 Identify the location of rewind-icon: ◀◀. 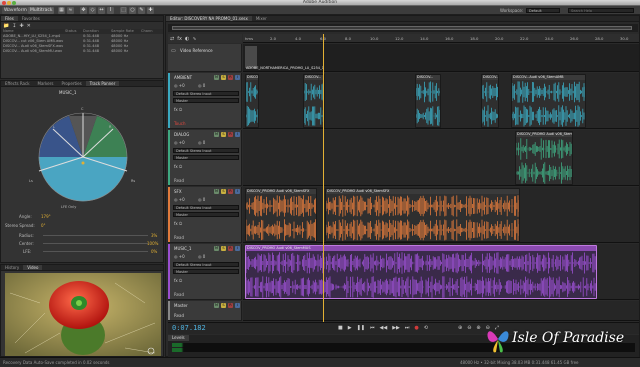
(384, 328).